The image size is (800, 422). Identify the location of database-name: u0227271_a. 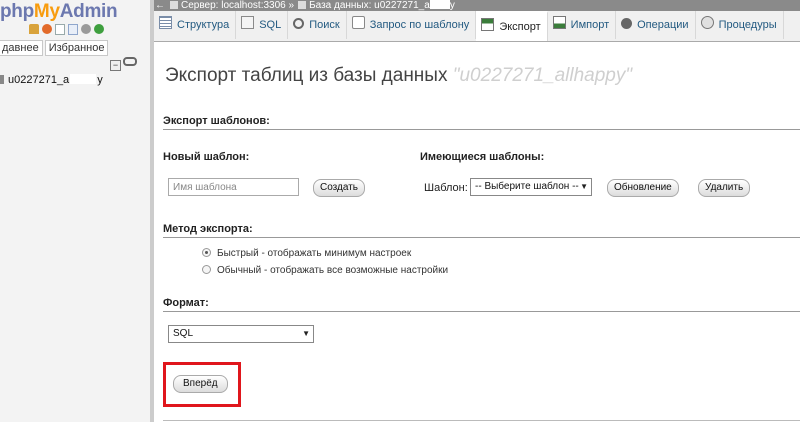
(39, 80).